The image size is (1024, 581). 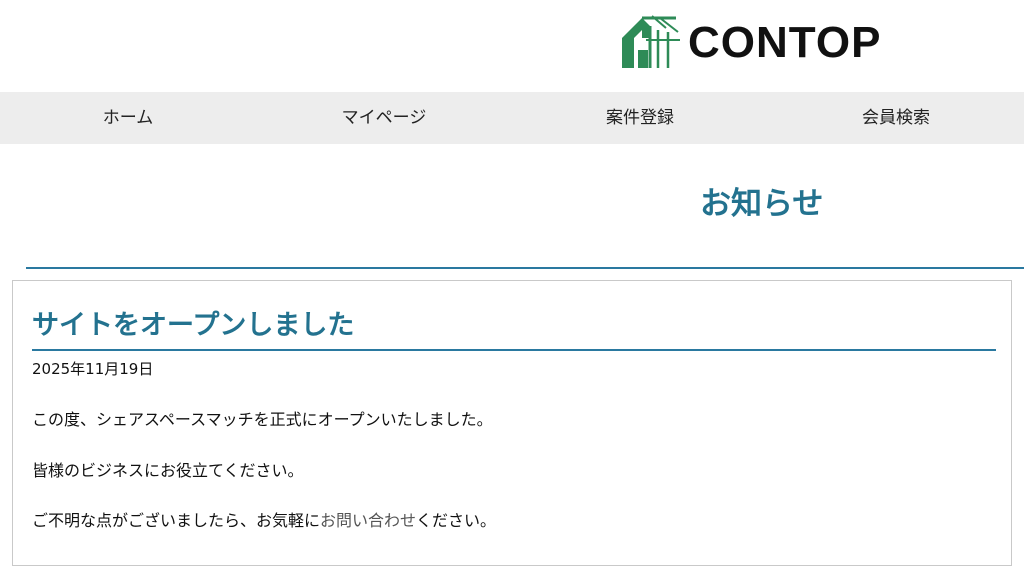 I want to click on brand-name: CONTOP, so click(x=785, y=42).